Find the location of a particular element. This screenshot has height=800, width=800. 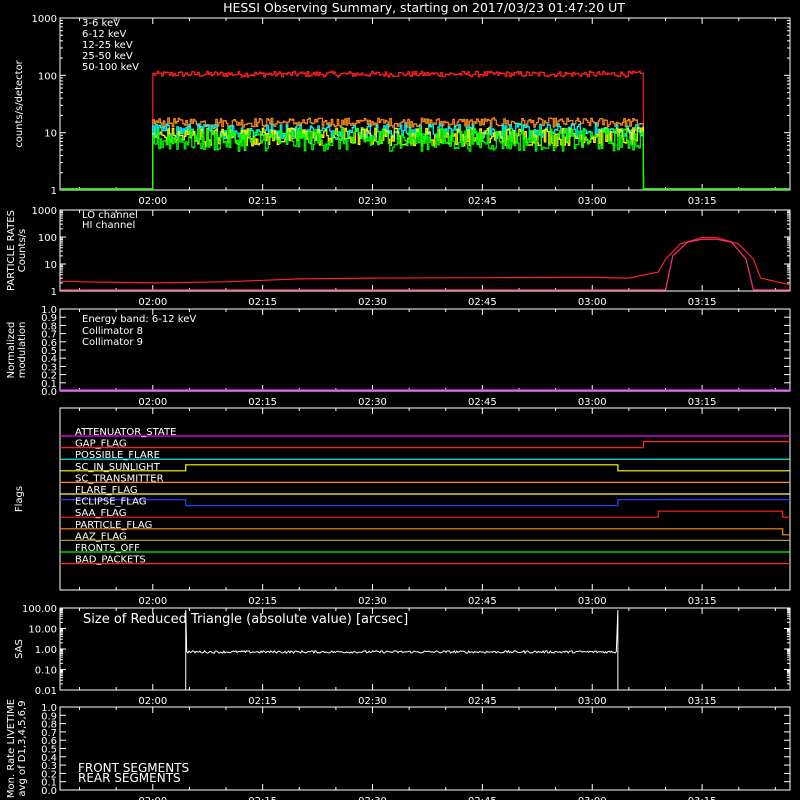

y-tick-label: 0.01 is located at coordinates (46, 691).